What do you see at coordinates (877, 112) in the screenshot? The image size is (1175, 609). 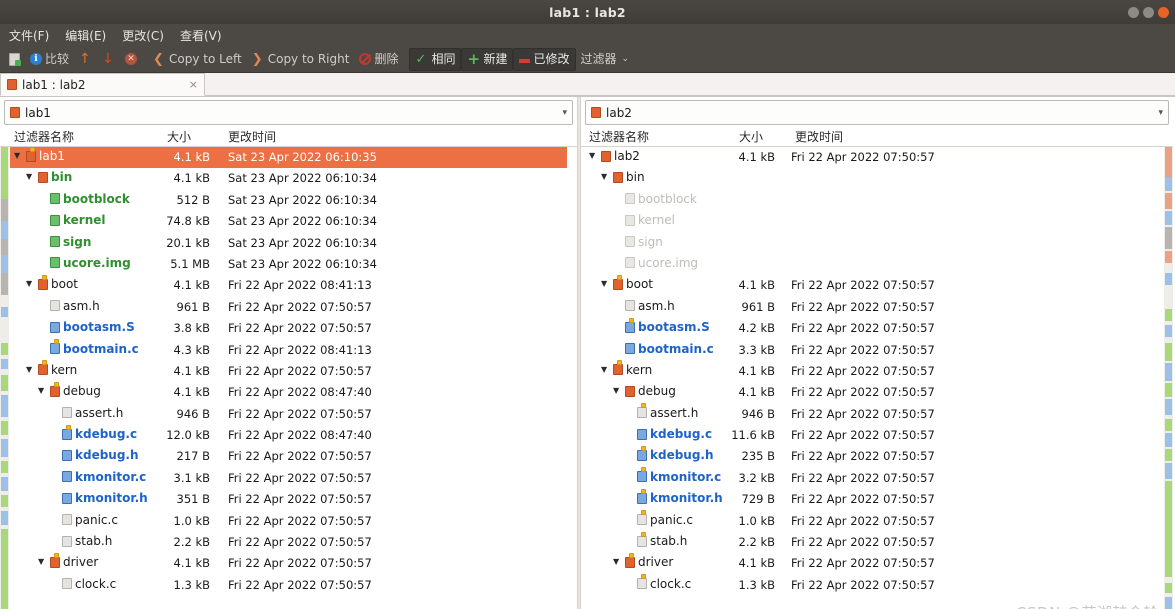 I see `right-path-combo: lab2 ▾` at bounding box center [877, 112].